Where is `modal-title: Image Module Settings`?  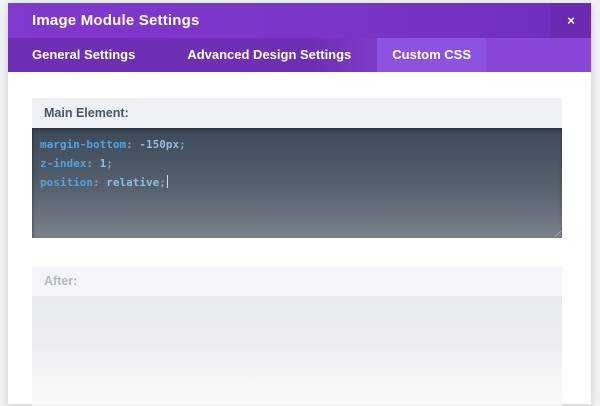
modal-title: Image Module Settings is located at coordinates (116, 20).